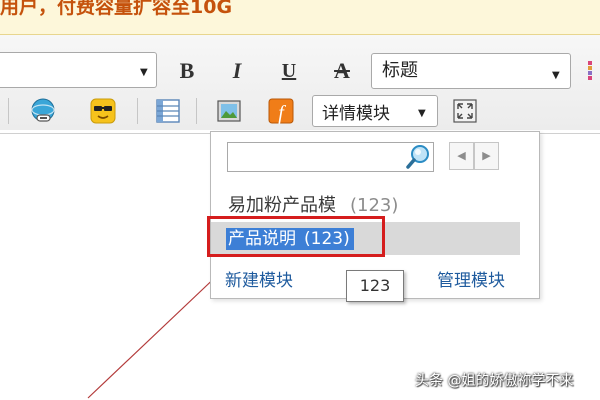 This screenshot has width=600, height=400. I want to click on tooltip: 123, so click(375, 286).